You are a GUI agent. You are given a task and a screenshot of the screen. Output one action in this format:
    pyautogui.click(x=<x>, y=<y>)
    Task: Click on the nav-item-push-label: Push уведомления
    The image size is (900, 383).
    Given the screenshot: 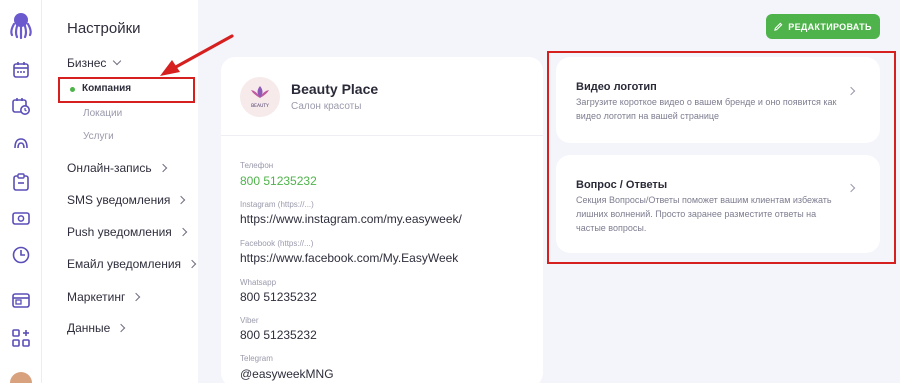 What is the action you would take?
    pyautogui.click(x=119, y=232)
    